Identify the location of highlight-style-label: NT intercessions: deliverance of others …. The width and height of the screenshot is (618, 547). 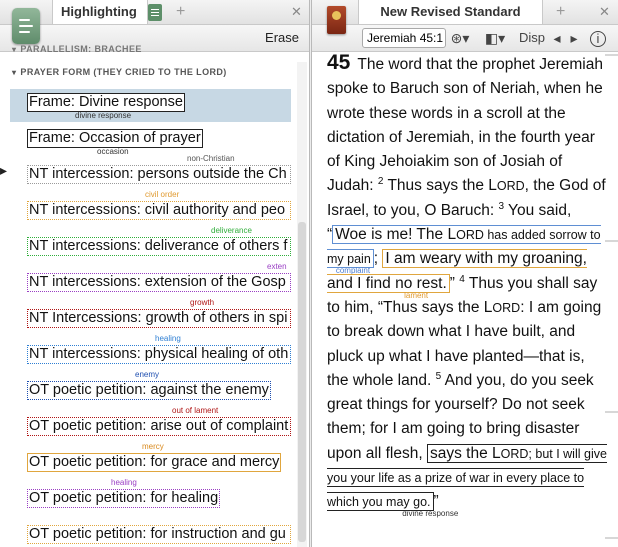
(159, 246).